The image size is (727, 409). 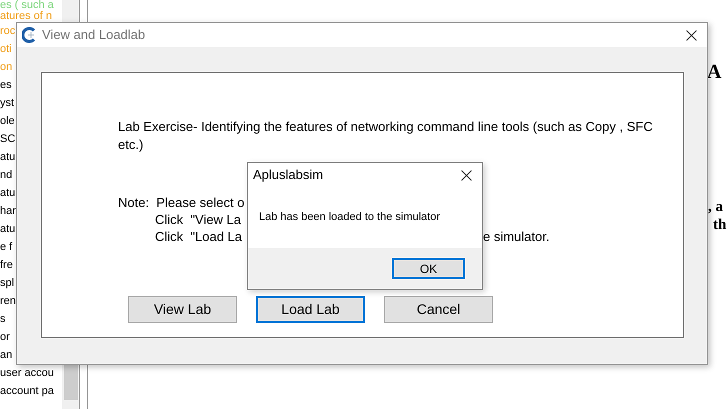 I want to click on ok-button: OK, so click(x=428, y=268).